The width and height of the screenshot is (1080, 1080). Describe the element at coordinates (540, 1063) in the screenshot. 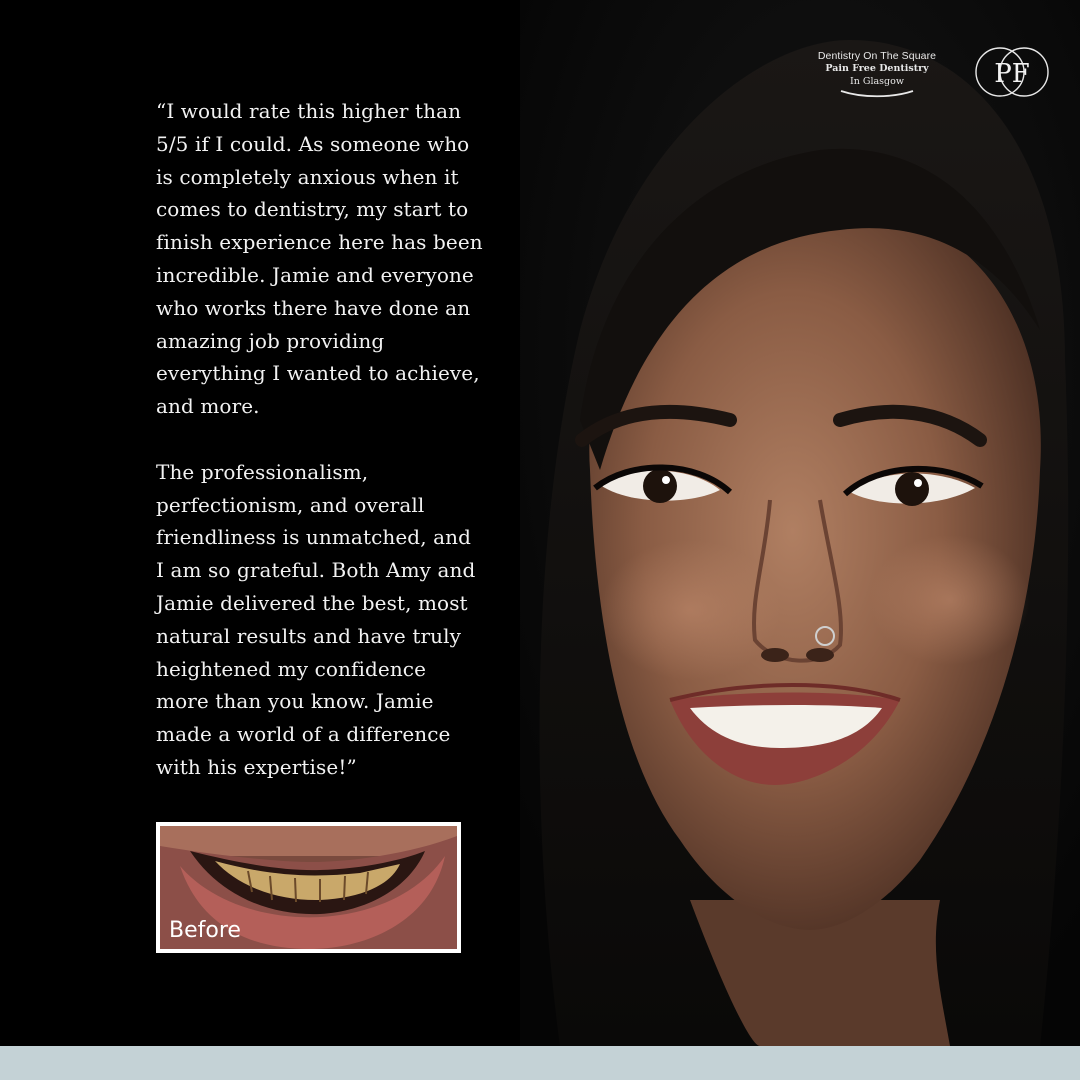

I see `footer-band` at that location.